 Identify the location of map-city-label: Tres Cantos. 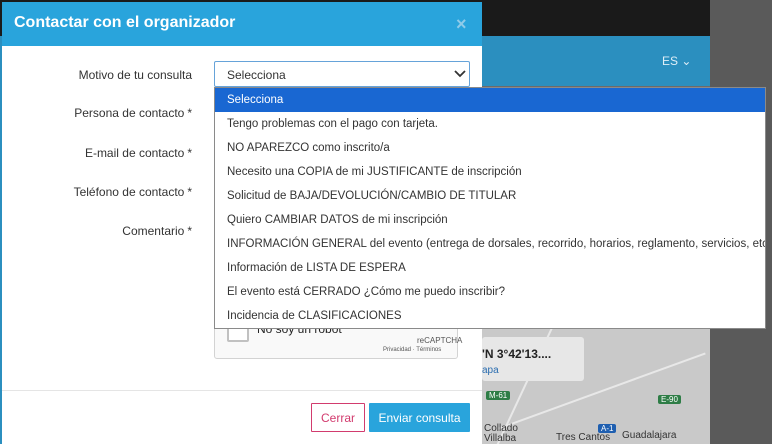
(583, 437).